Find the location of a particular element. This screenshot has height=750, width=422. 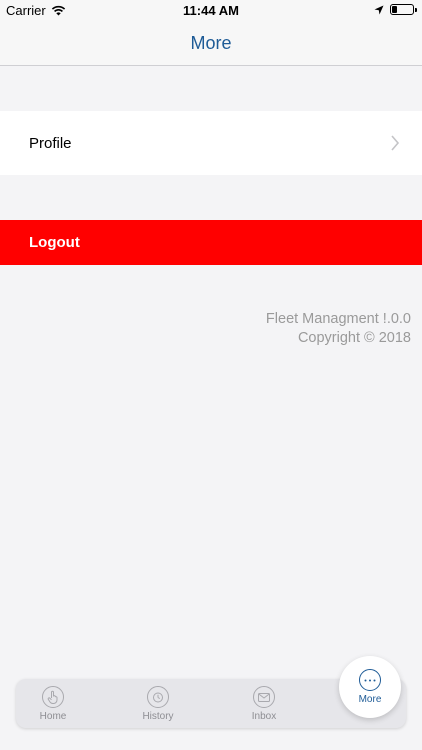

page-title: More is located at coordinates (211, 43).